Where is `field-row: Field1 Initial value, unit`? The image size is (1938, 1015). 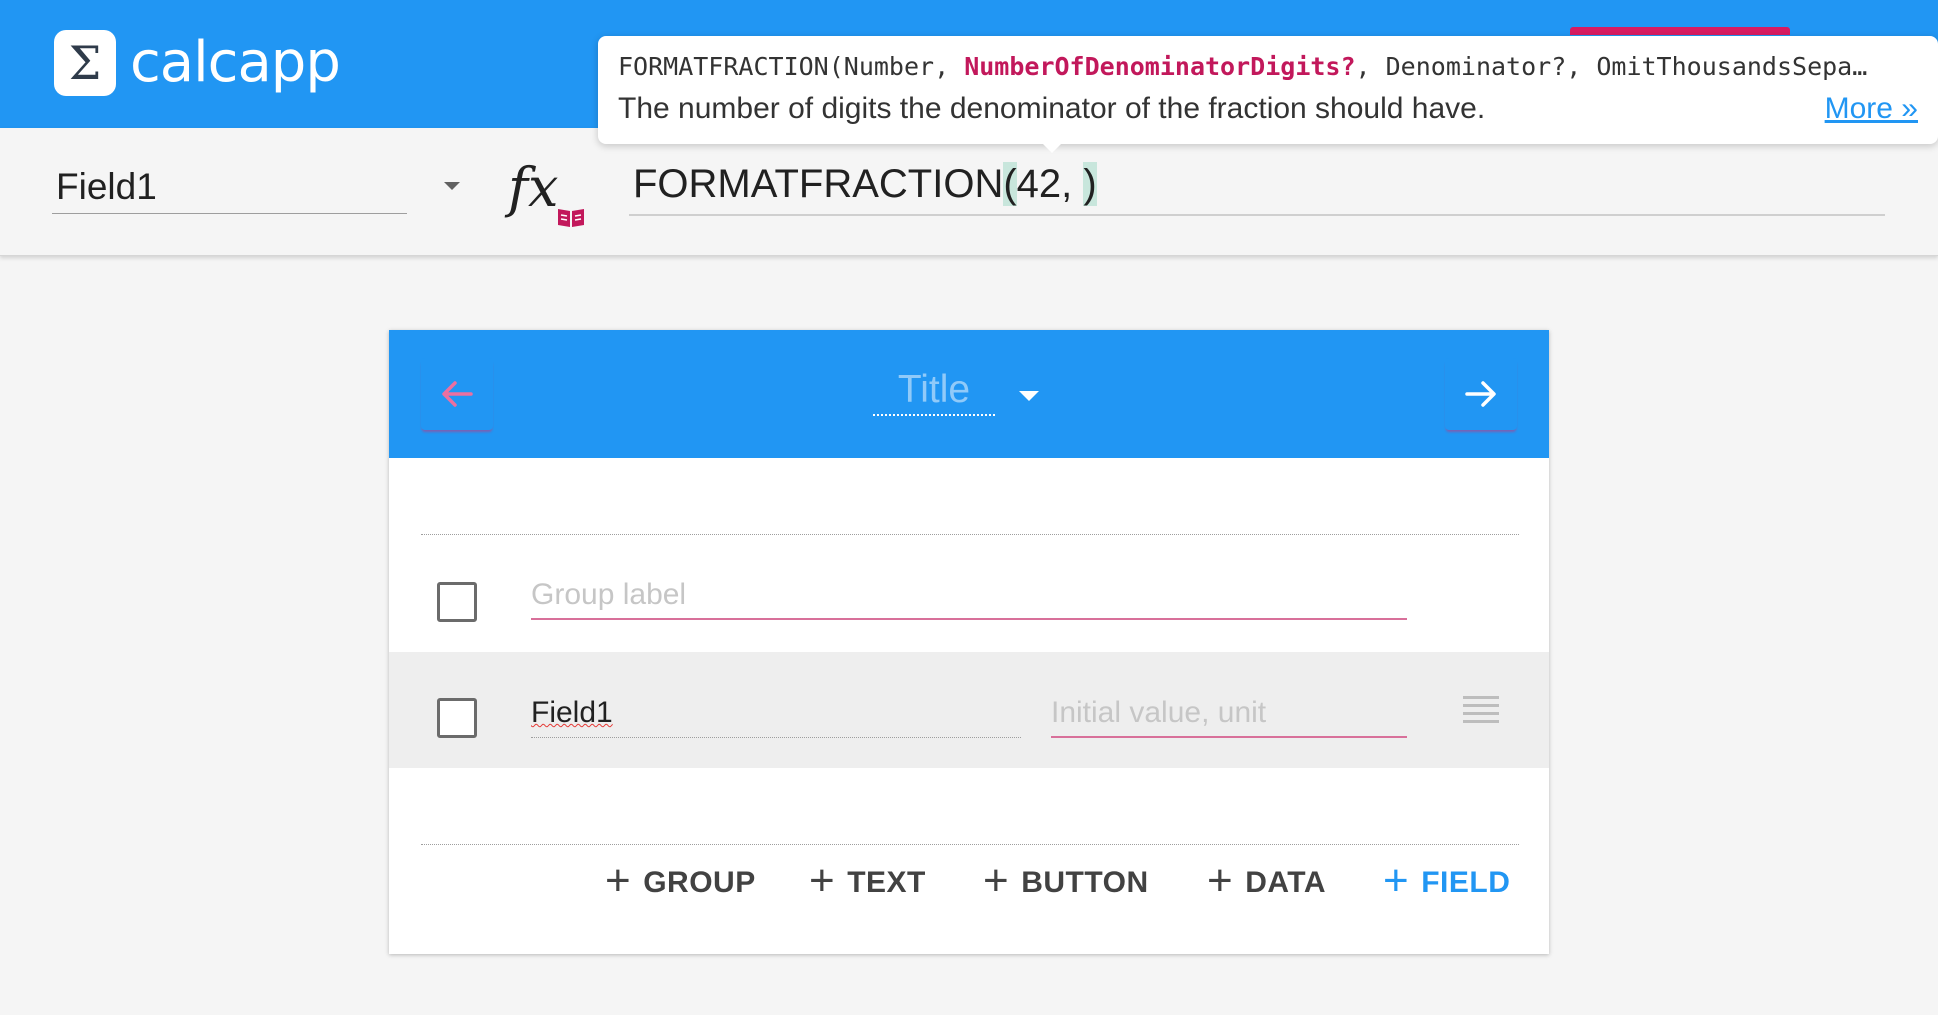 field-row: Field1 Initial value, unit is located at coordinates (969, 710).